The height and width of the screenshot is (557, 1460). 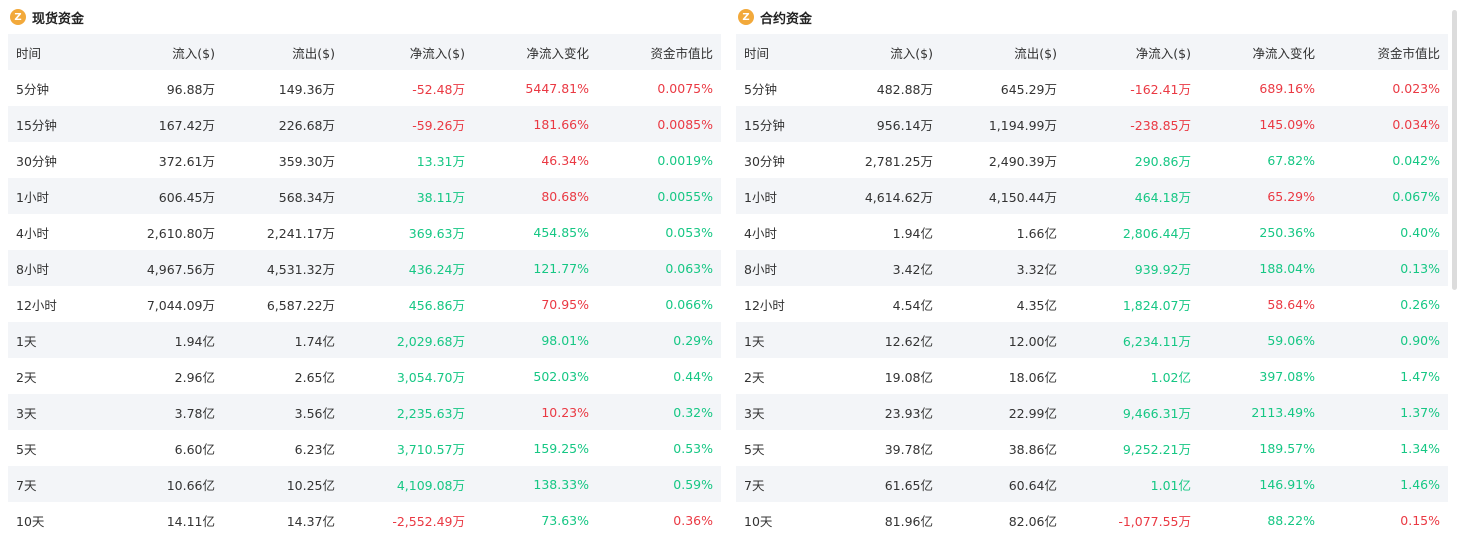 What do you see at coordinates (1261, 448) in the screenshot?
I see `net-change-cell: 189.57%` at bounding box center [1261, 448].